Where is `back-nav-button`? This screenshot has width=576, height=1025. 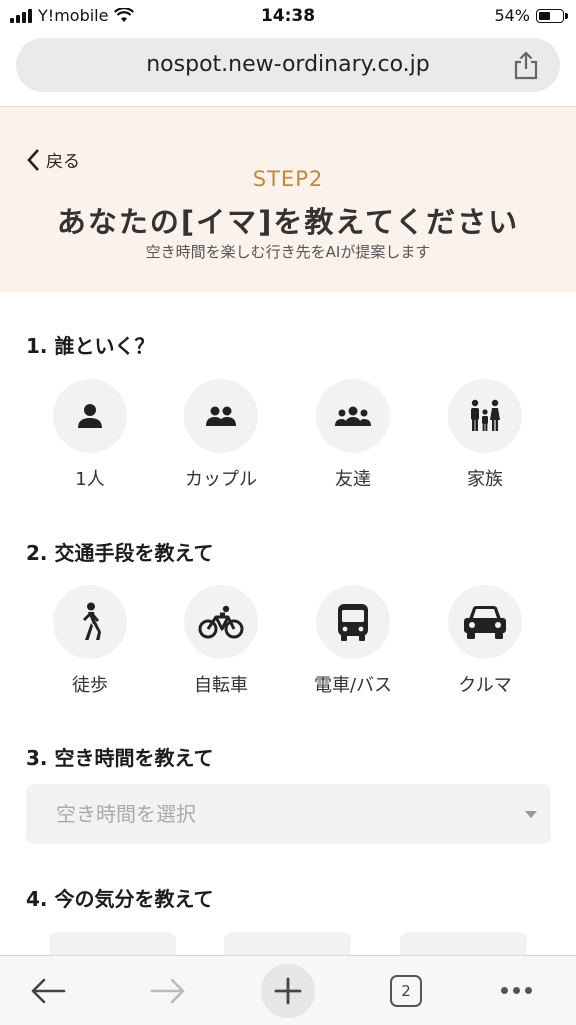 back-nav-button is located at coordinates (48, 990).